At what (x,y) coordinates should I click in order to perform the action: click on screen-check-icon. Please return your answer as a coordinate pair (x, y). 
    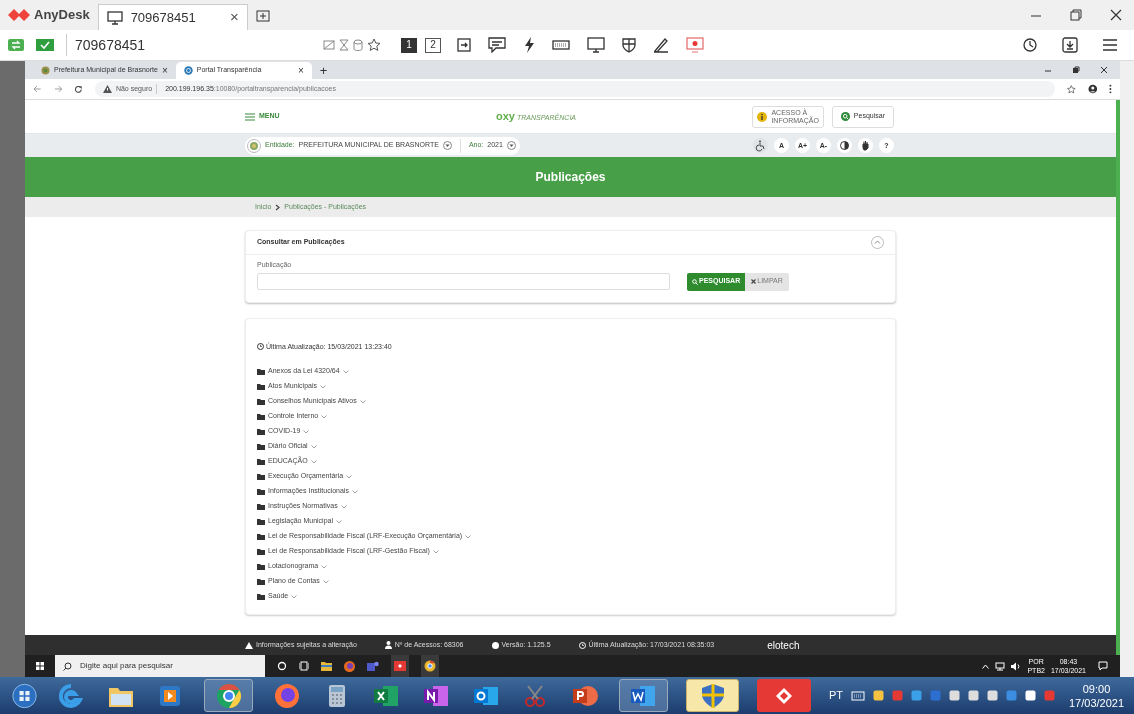
    Looking at the image, I should click on (45, 45).